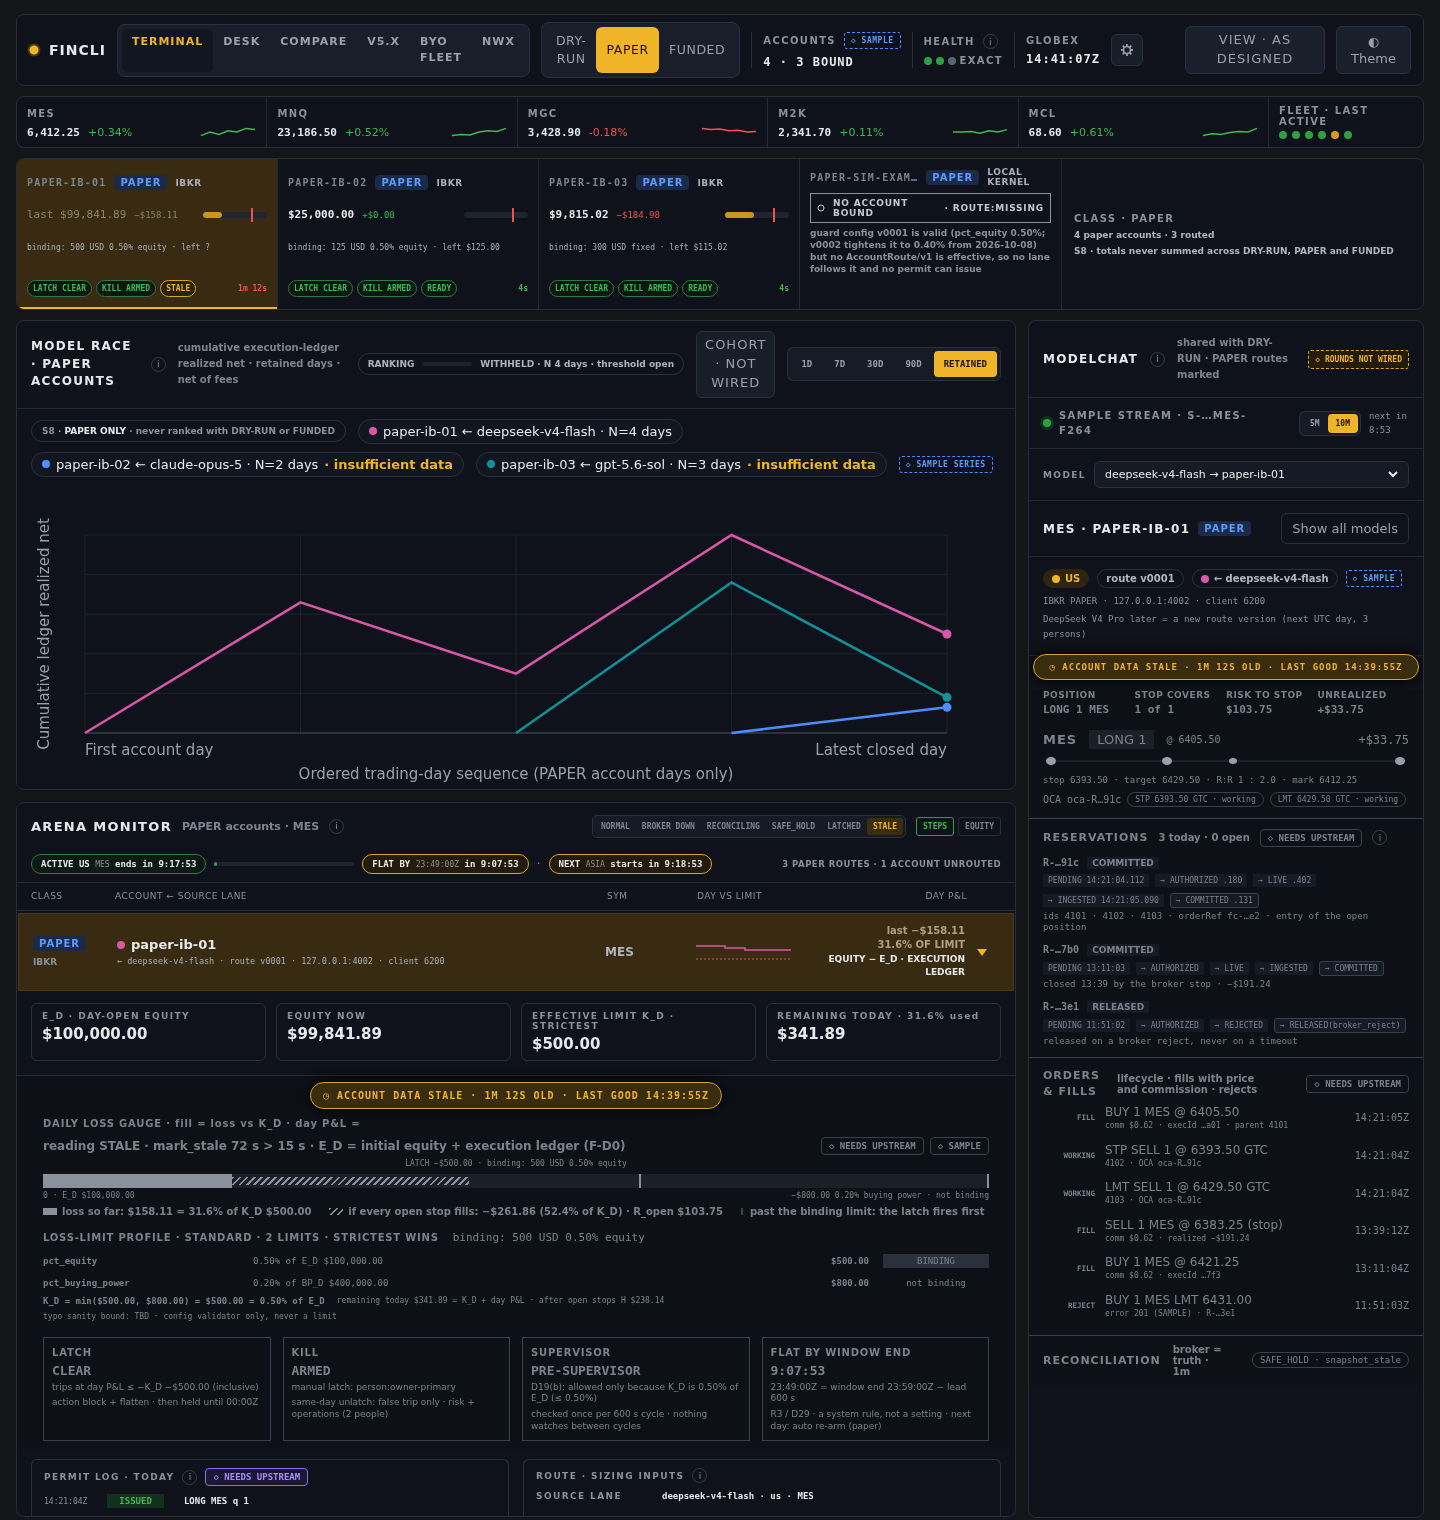  What do you see at coordinates (101, 826) in the screenshot?
I see `panel-title: ARENA MONITOR` at bounding box center [101, 826].